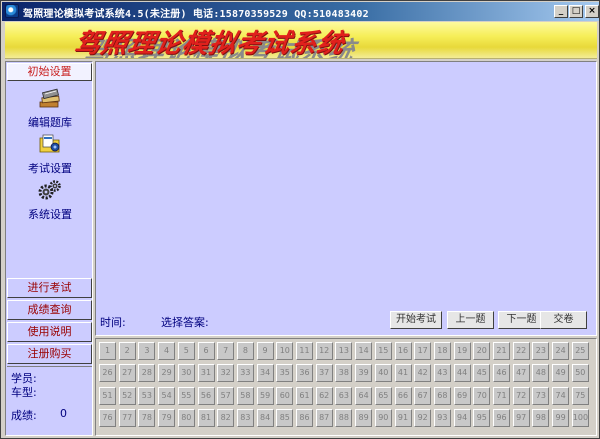  What do you see at coordinates (423, 395) in the screenshot?
I see `question-number-button: 67` at bounding box center [423, 395].